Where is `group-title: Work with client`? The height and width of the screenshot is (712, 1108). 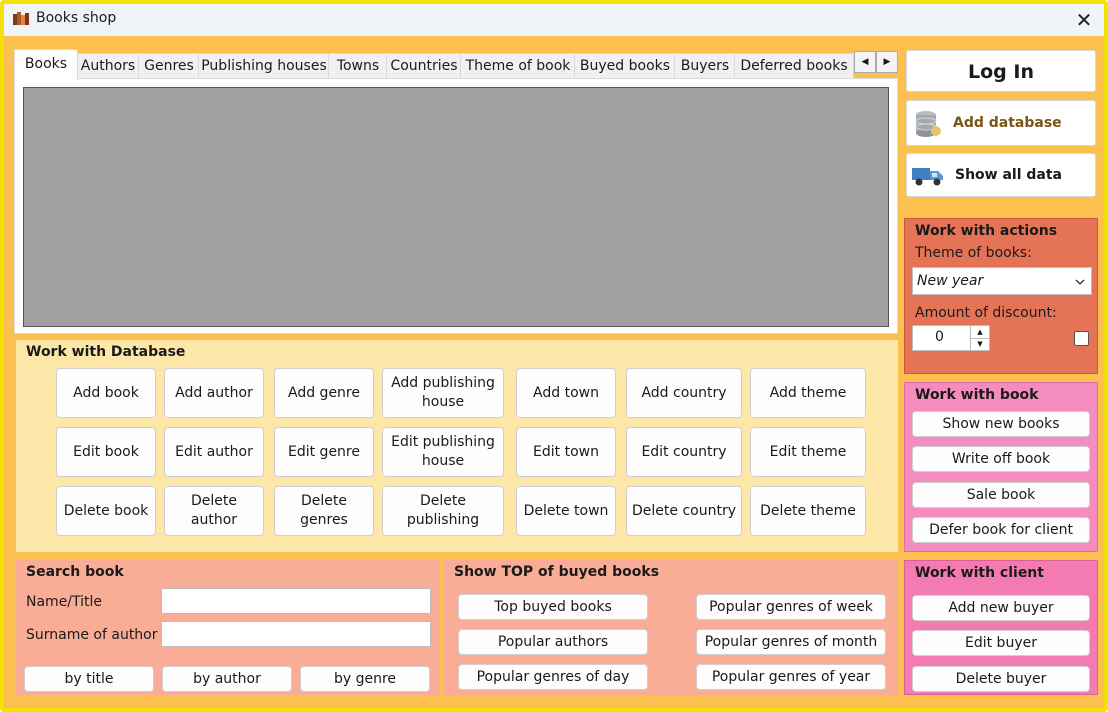 group-title: Work with client is located at coordinates (979, 573).